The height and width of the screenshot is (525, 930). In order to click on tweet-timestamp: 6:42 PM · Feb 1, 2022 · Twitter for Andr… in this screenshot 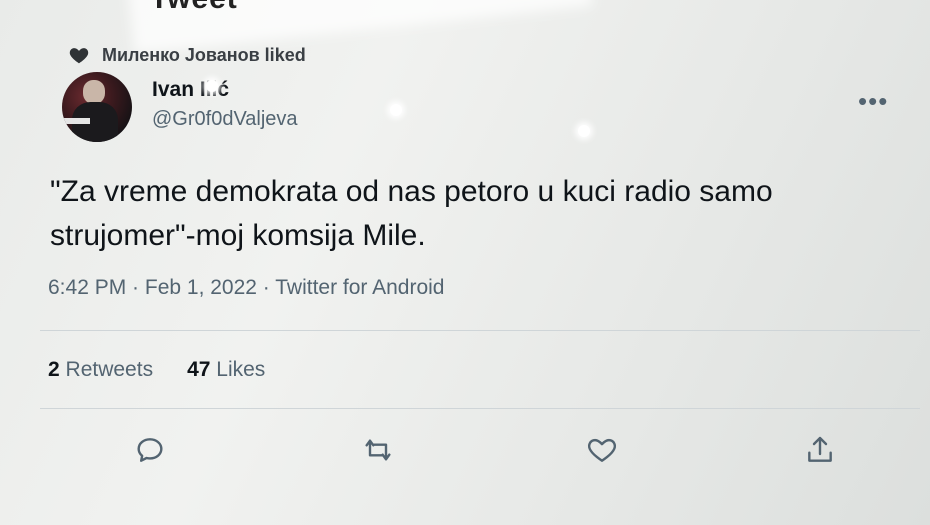, I will do `click(246, 288)`.